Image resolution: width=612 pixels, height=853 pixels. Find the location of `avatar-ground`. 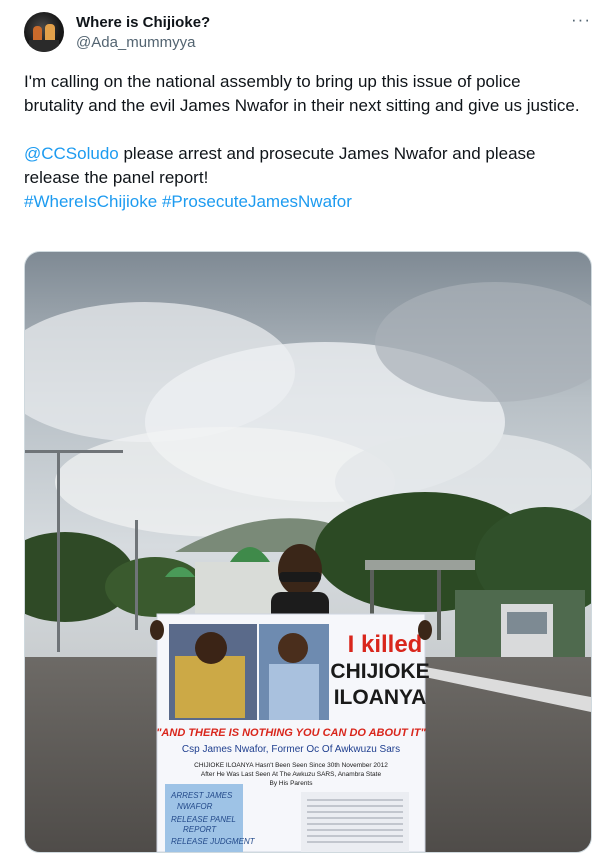

avatar-ground is located at coordinates (44, 46).